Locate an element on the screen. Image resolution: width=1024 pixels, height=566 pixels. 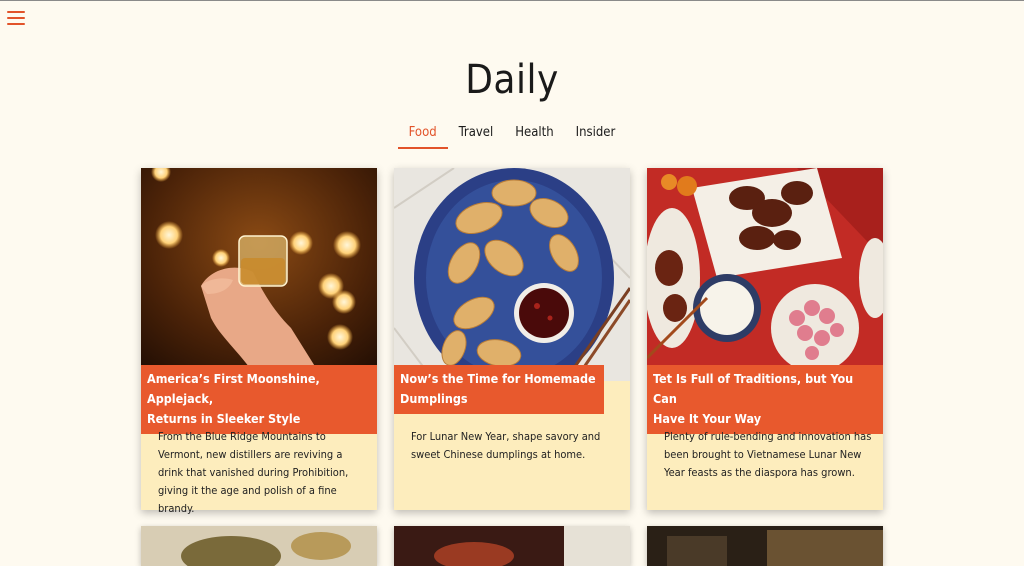
moonshine-glass-photo is located at coordinates (259, 274).